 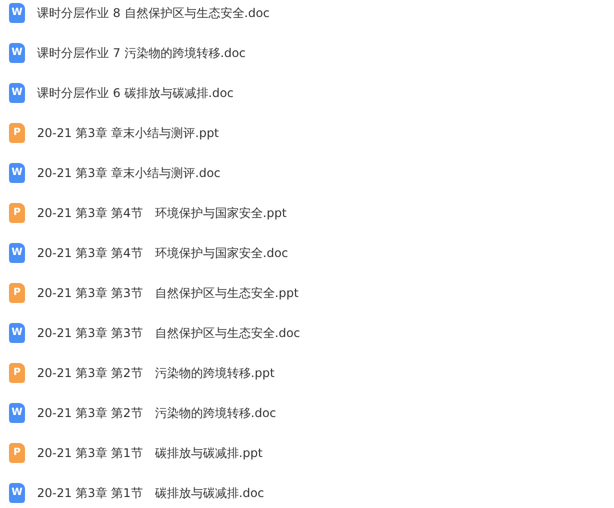 What do you see at coordinates (156, 413) in the screenshot?
I see `file-name: 20-21 第3章 第2节 污染物的跨境转移.doc` at bounding box center [156, 413].